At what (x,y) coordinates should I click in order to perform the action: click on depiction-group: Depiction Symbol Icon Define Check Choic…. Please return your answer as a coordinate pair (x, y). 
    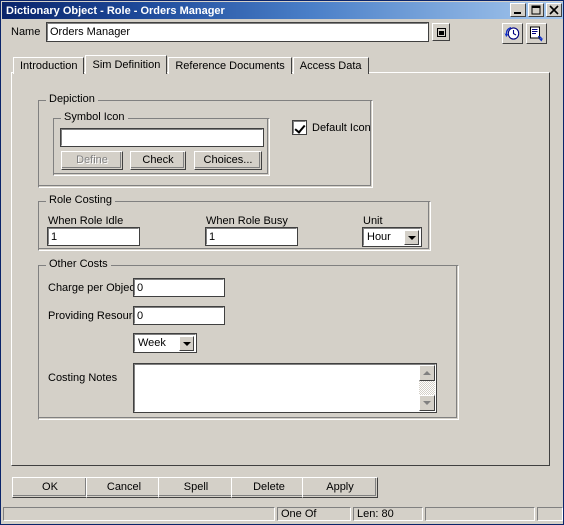
    Looking at the image, I should click on (205, 141).